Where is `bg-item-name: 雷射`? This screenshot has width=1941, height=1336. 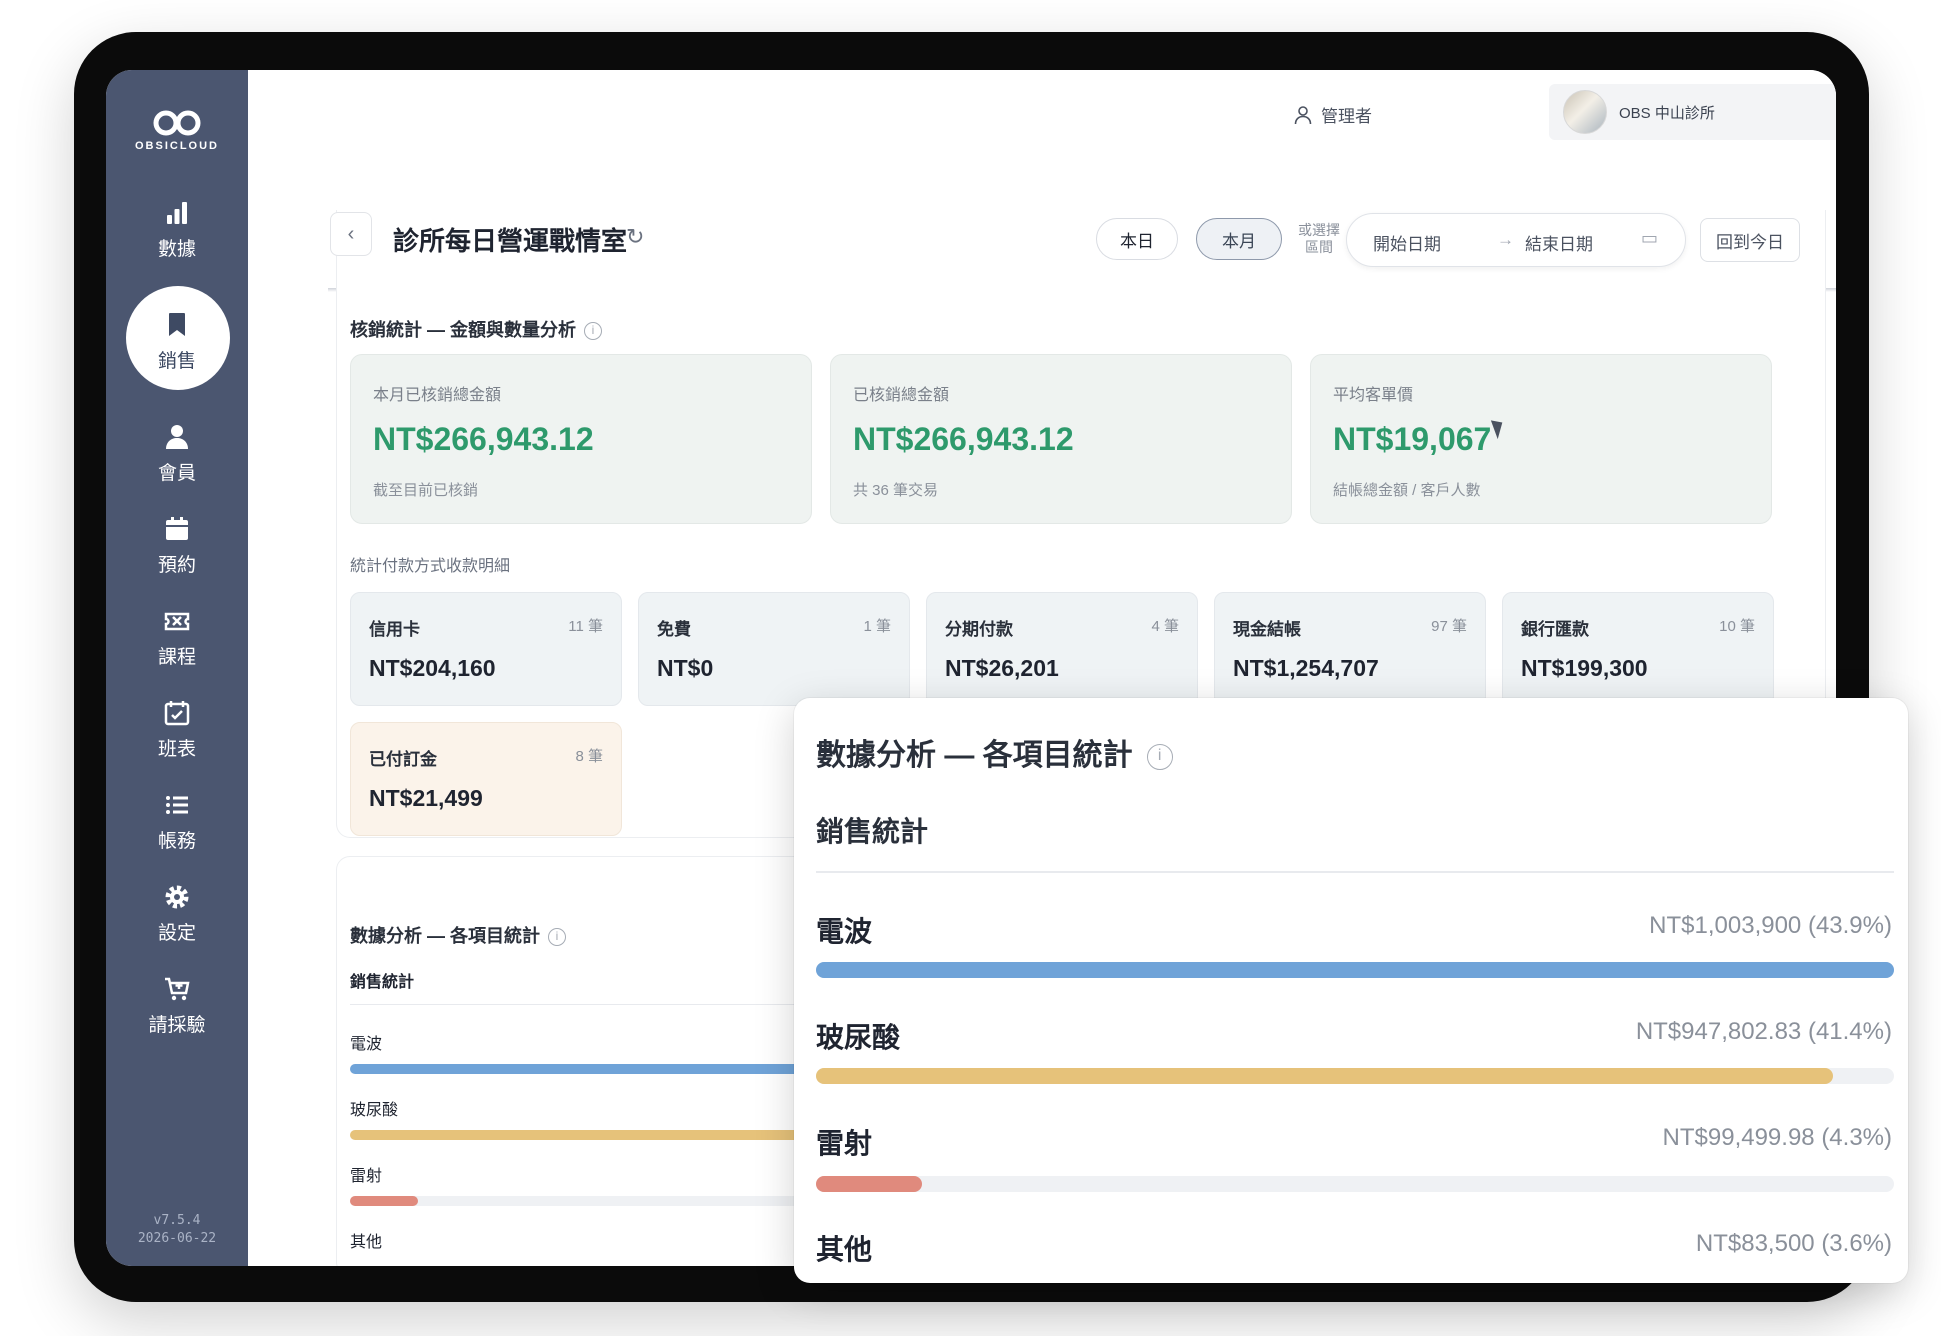 bg-item-name: 雷射 is located at coordinates (366, 1176).